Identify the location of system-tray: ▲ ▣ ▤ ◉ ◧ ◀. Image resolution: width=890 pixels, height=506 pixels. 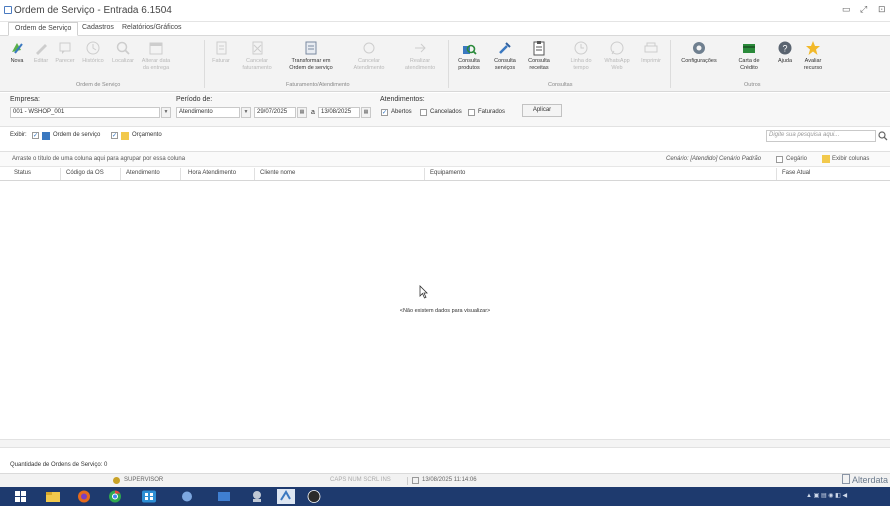
(826, 495).